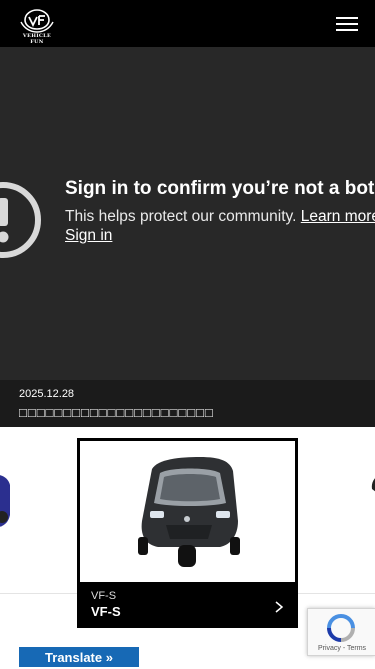 This screenshot has height=669, width=375. I want to click on video-error-text: This helps protect our community., so click(181, 216).